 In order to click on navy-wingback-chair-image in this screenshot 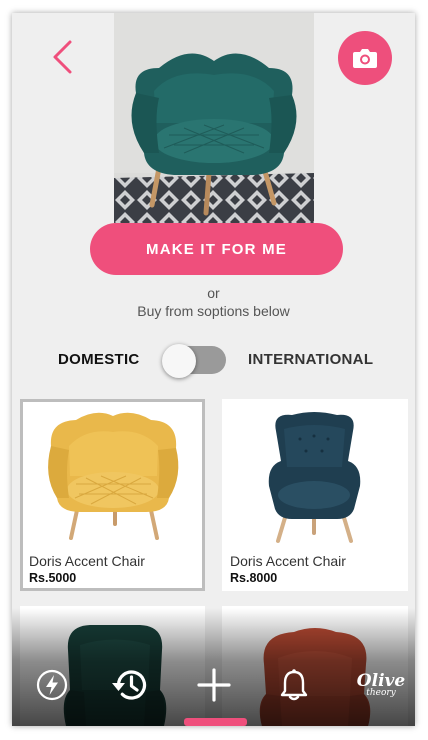, I will do `click(314, 477)`.